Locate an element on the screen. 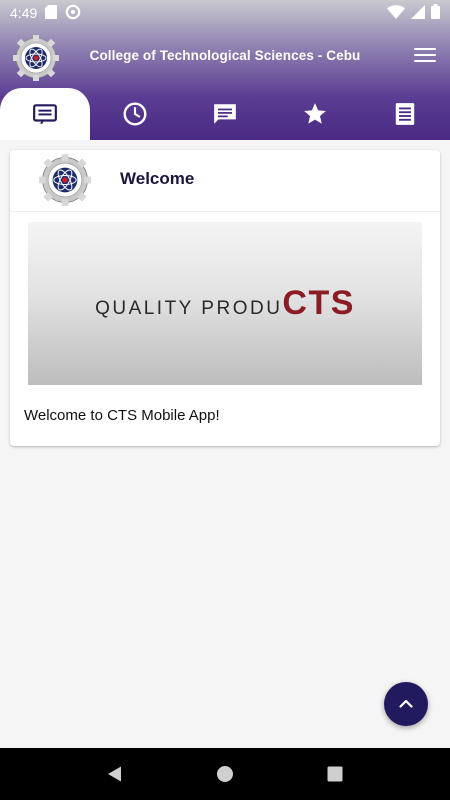 The width and height of the screenshot is (450, 800). notes-icon is located at coordinates (405, 114).